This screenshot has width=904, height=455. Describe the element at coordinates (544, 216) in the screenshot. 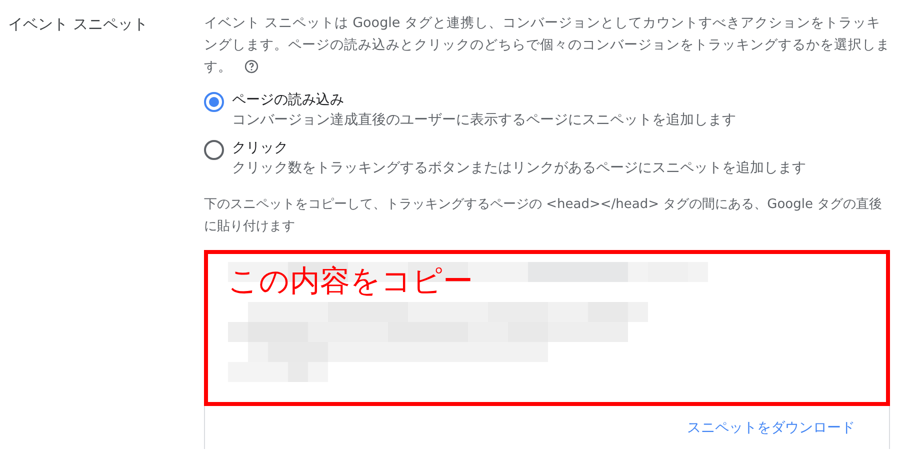

I see `instruction-text: 下のスニペットをコピーして、トラッキングするページの <head></head> タグの間にある、Google タグの直後に貼り付けます` at that location.